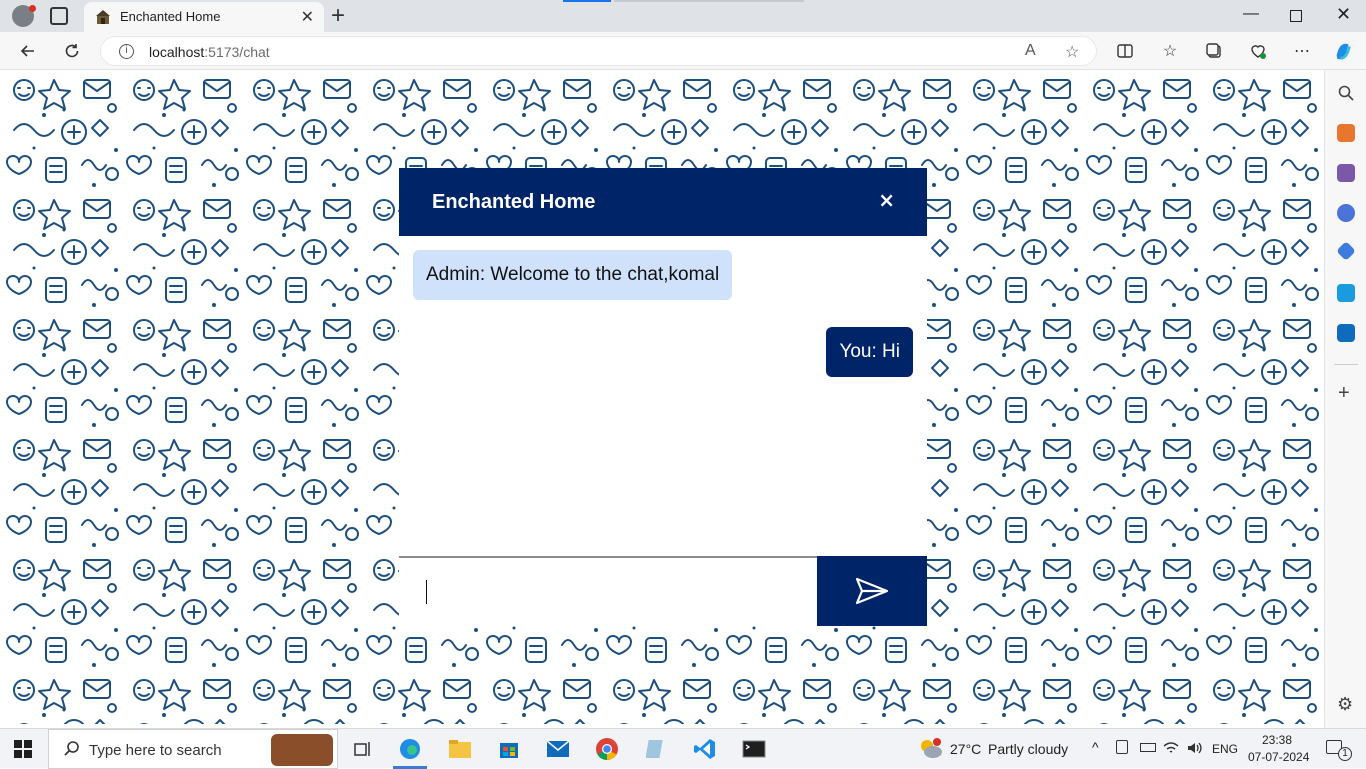 This screenshot has height=769, width=1366. What do you see at coordinates (1344, 393) in the screenshot?
I see `sidebar-add-icon: +` at bounding box center [1344, 393].